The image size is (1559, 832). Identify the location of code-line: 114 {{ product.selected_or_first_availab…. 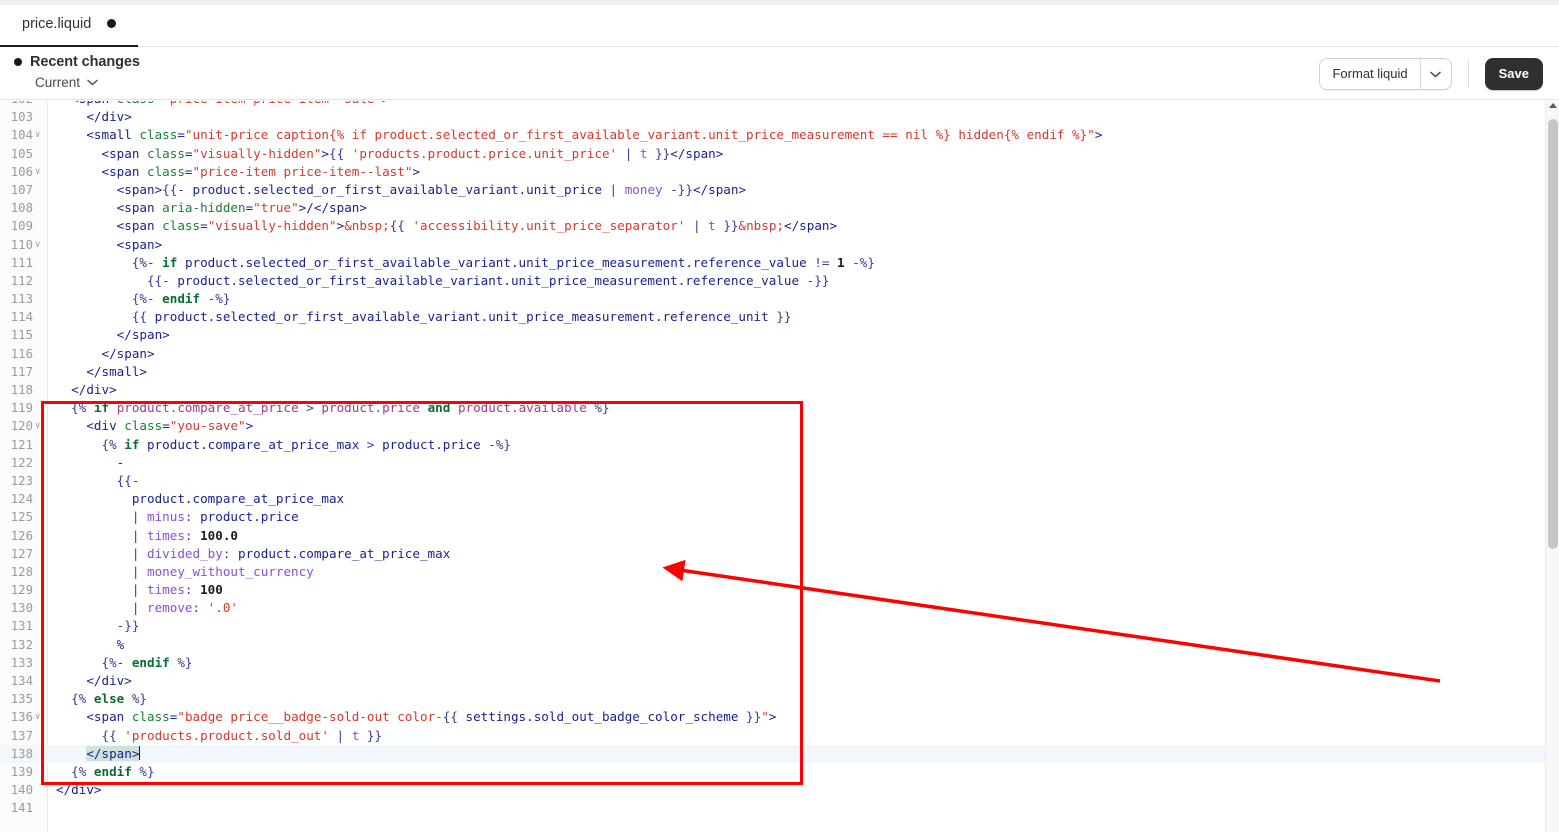
(772, 317).